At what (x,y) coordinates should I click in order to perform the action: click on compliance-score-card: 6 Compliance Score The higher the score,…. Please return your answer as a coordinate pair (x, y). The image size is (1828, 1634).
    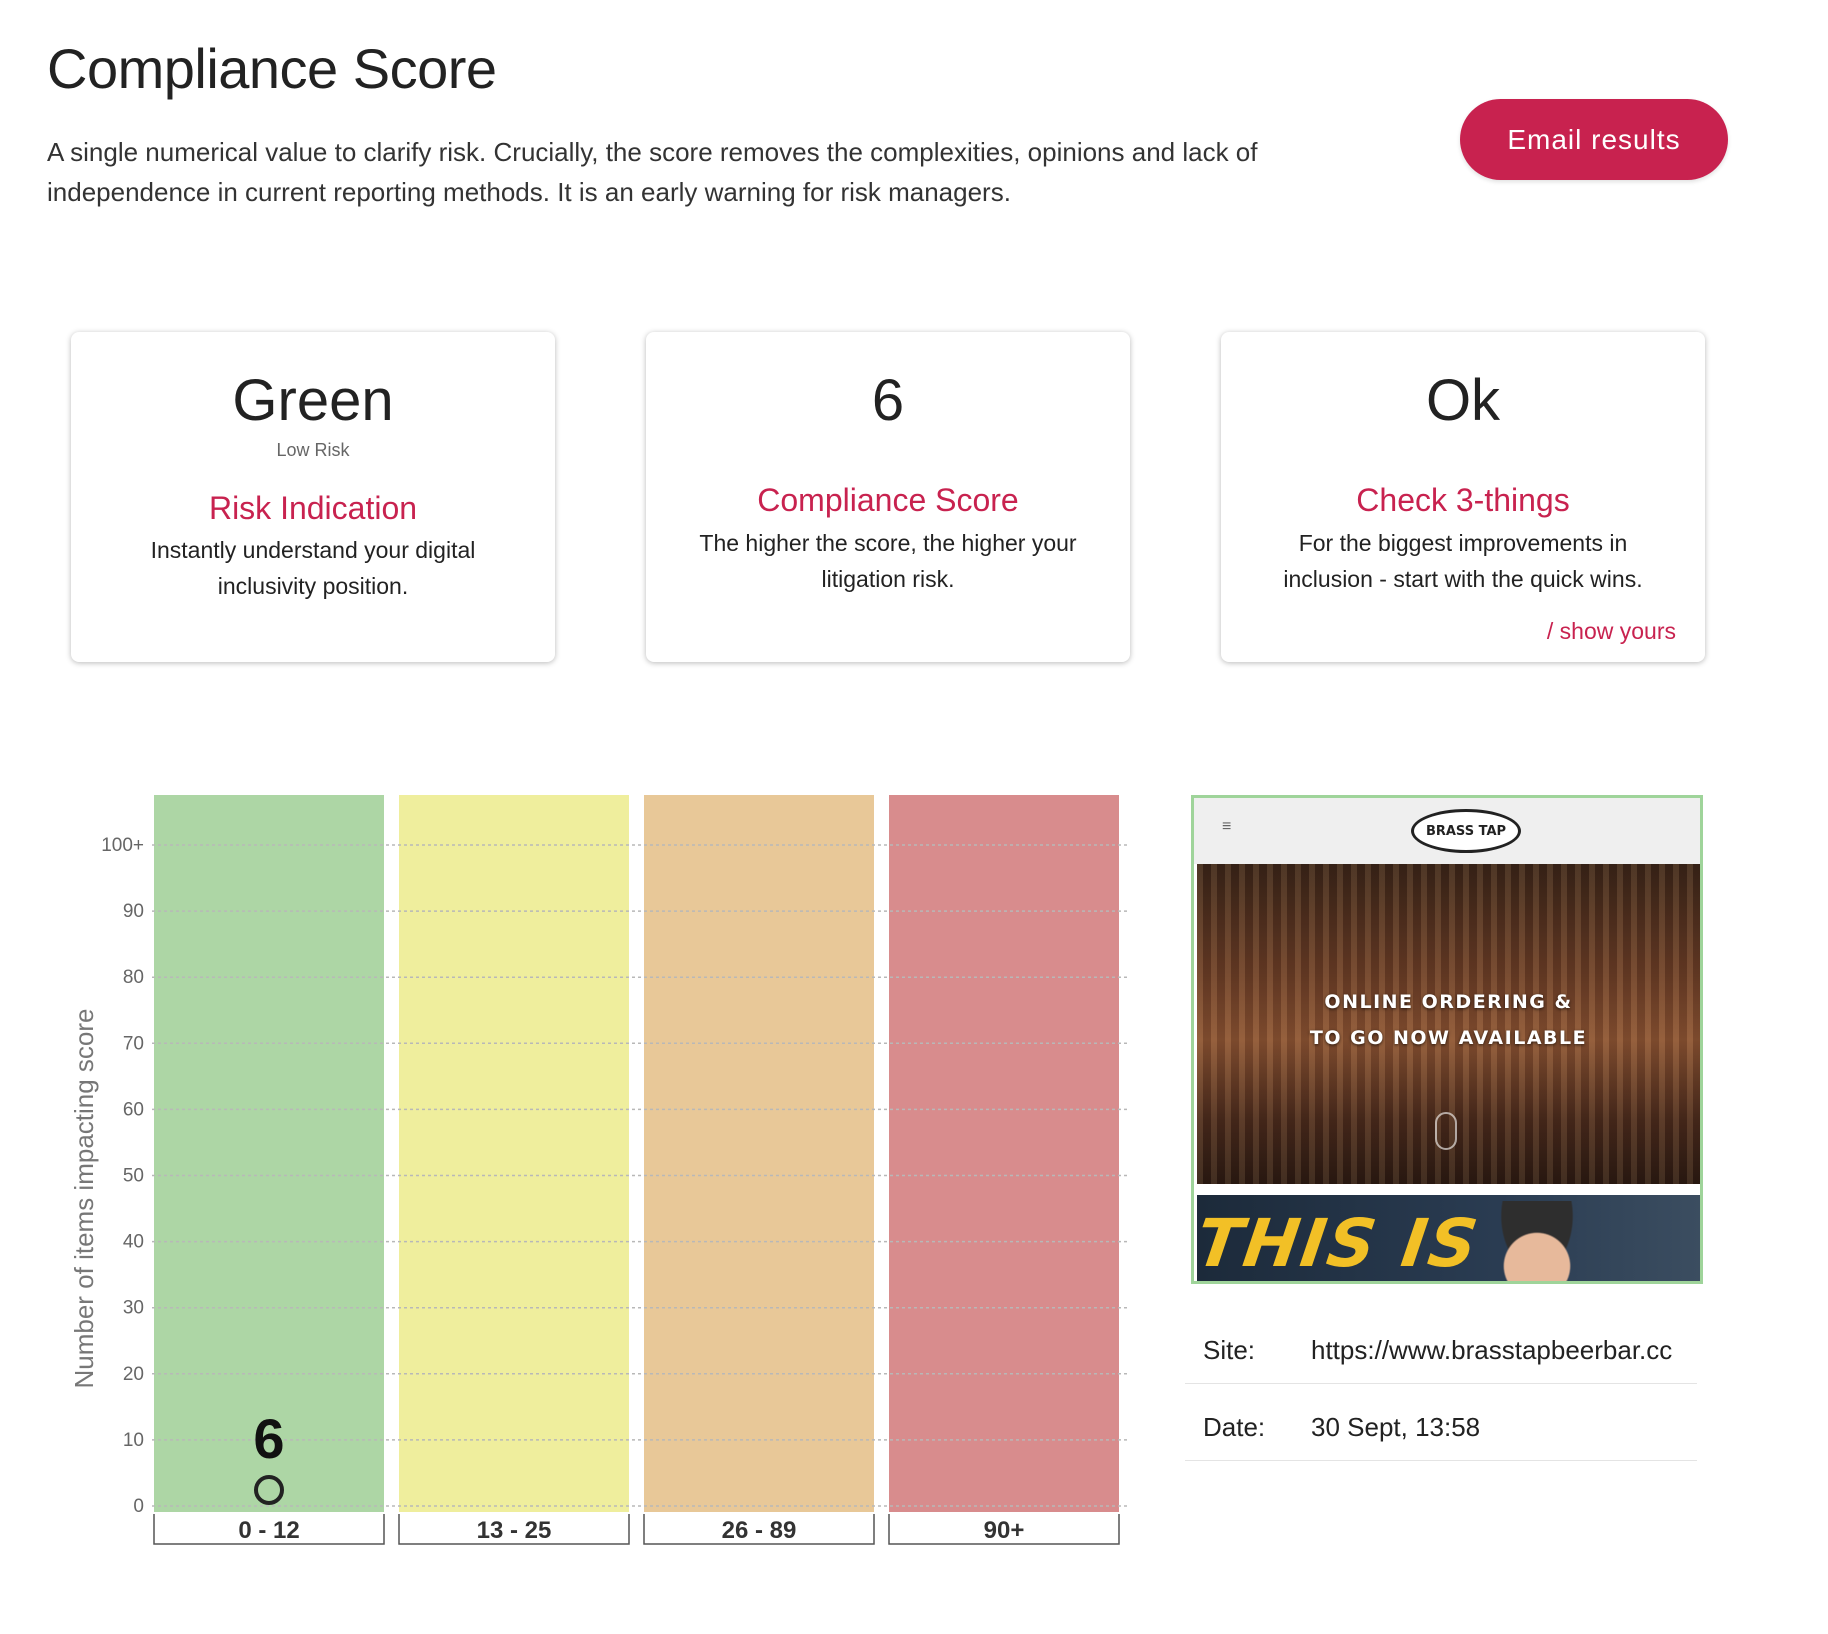
    Looking at the image, I should click on (888, 497).